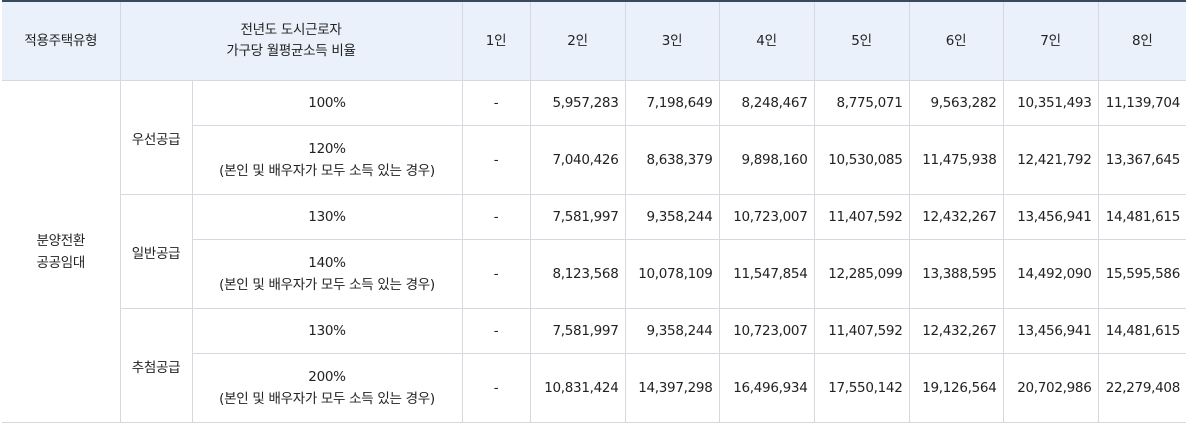 The image size is (1189, 427). Describe the element at coordinates (861, 40) in the screenshot. I see `header-5-person: 5인` at that location.